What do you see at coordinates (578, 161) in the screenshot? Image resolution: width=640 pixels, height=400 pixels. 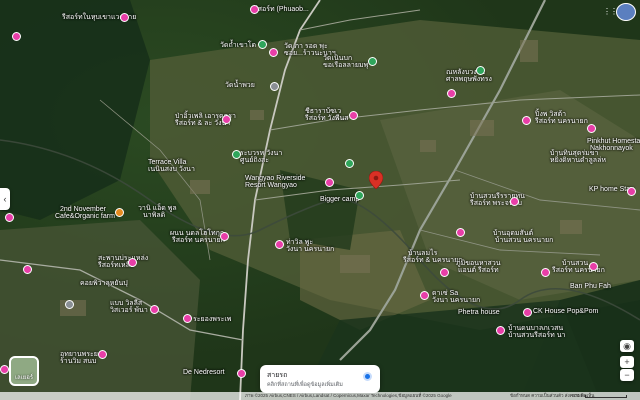 I see `map-label: หยิ่งดิหานดำลูลล่ห` at bounding box center [578, 161].